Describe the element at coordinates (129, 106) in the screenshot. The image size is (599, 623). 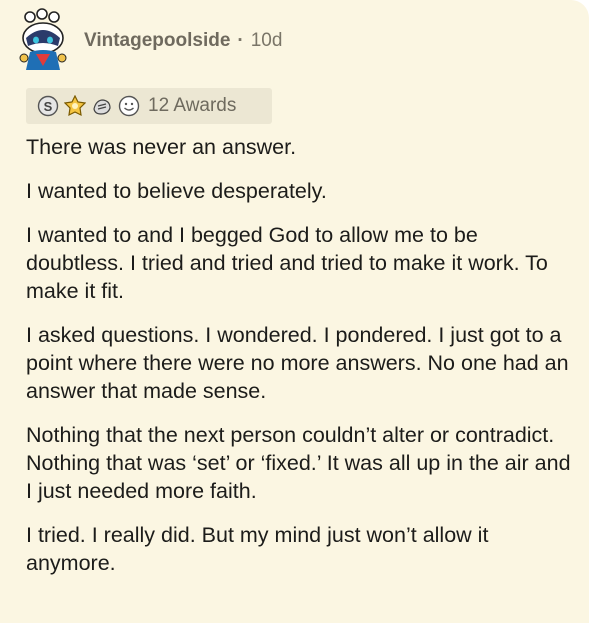
I see `wholesome-award-icon` at that location.